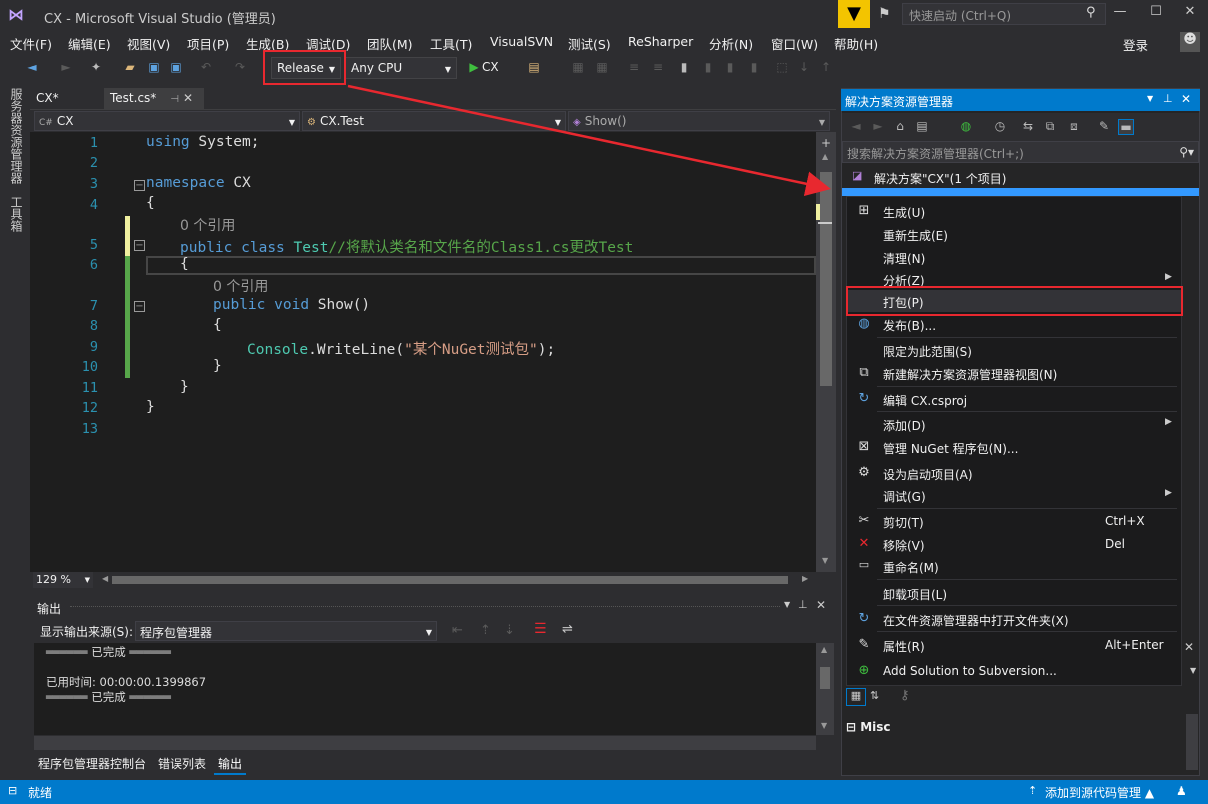  I want to click on redo-icon: ↷, so click(240, 68).